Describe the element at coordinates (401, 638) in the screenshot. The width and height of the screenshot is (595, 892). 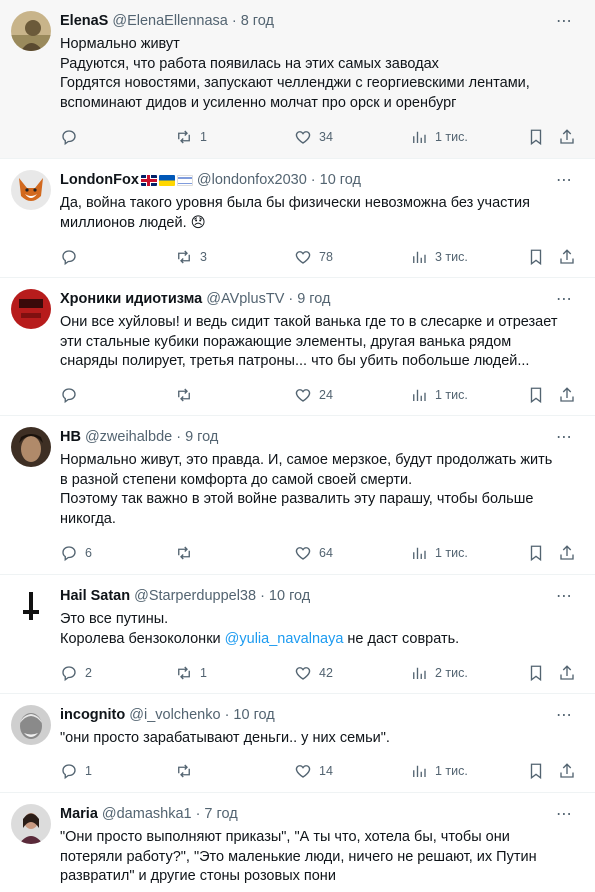
I see `text-segment: не даст соврать.` at that location.